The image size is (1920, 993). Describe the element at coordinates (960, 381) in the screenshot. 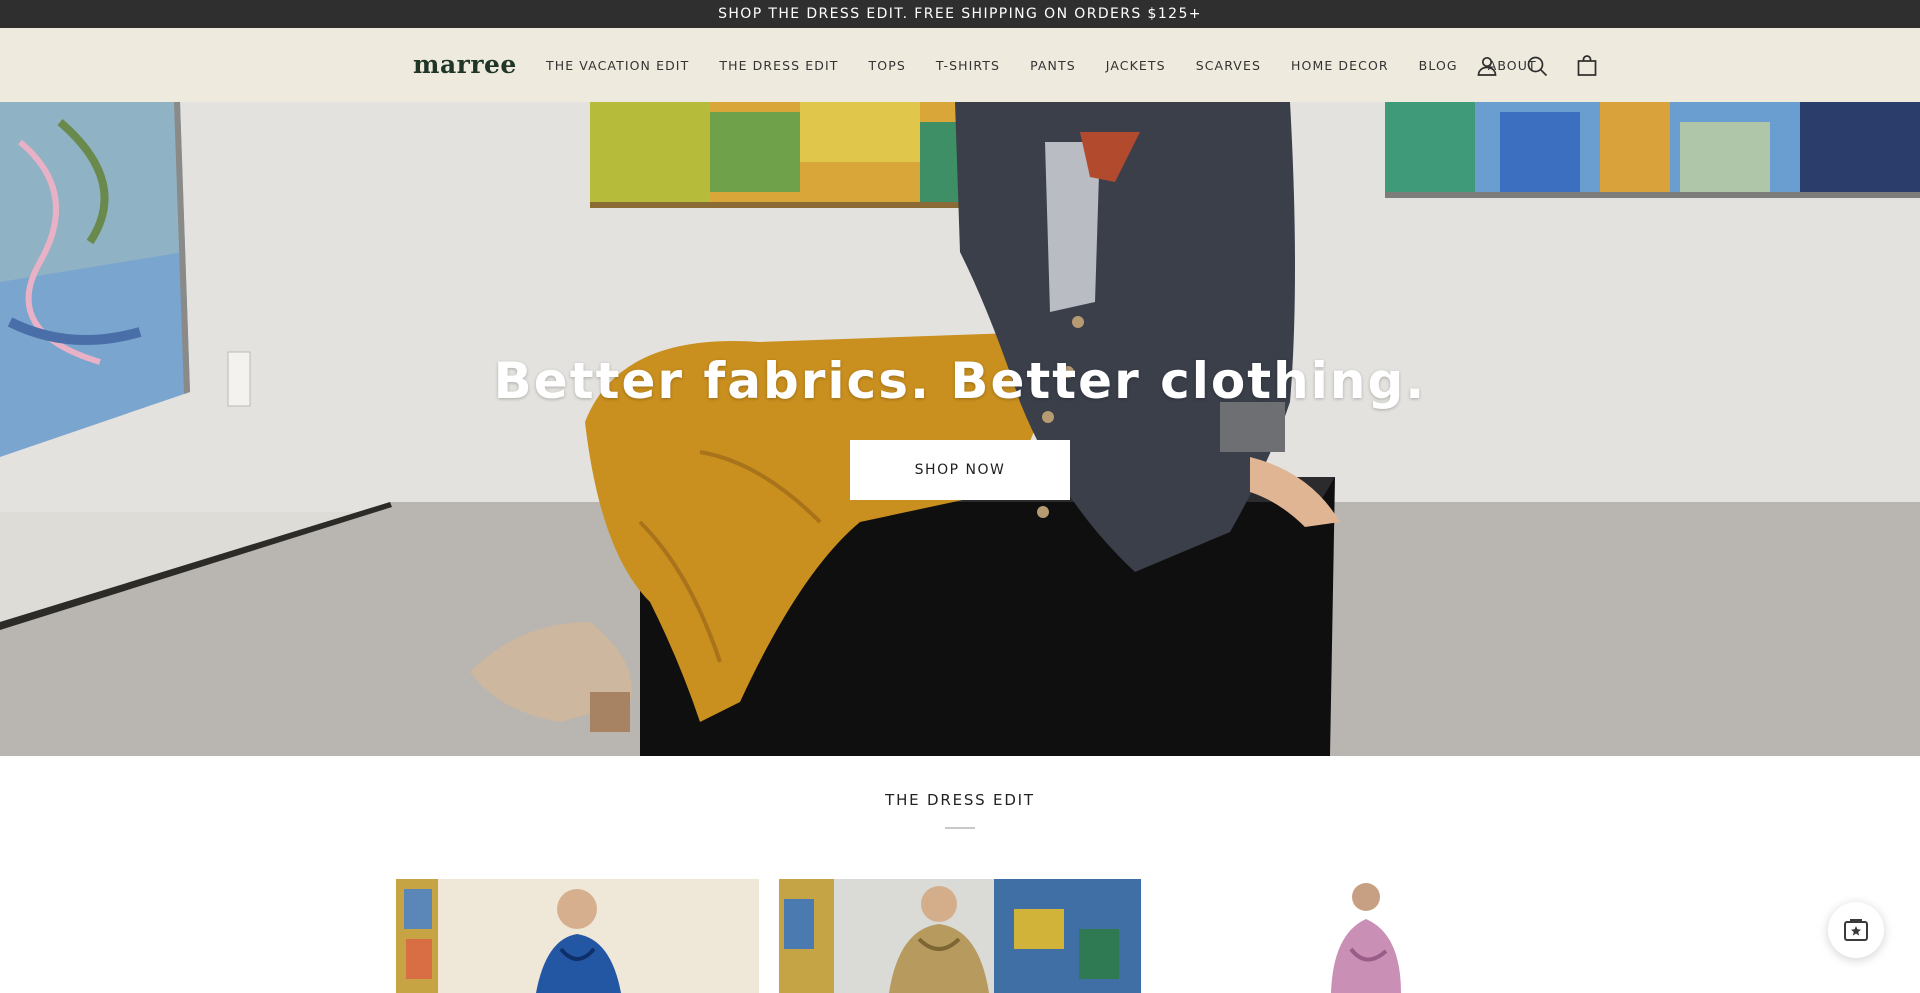

I see `hero-title: Better fabrics. Better clothing.` at that location.